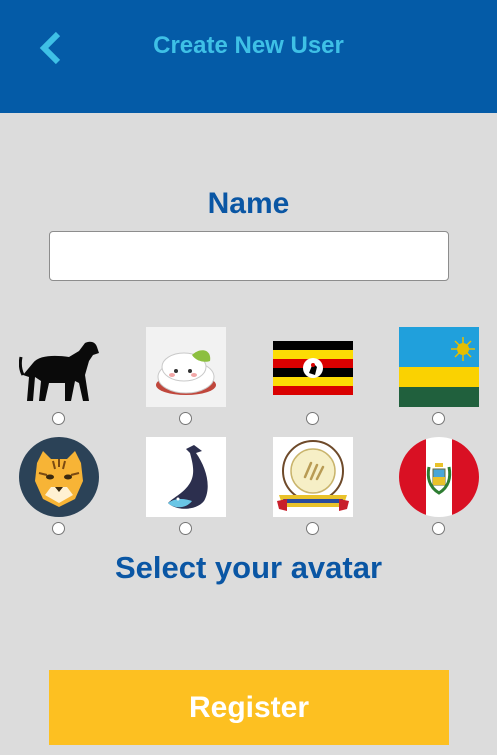  What do you see at coordinates (438, 528) in the screenshot?
I see `avatar-radio-peru` at bounding box center [438, 528].